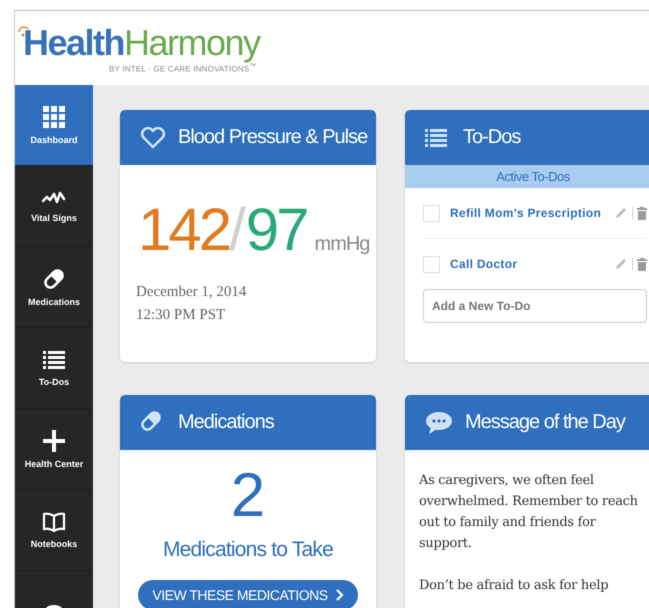 This screenshot has height=608, width=649. Describe the element at coordinates (141, 42) in the screenshot. I see `logo-wordmark: HealthHarmony` at that location.